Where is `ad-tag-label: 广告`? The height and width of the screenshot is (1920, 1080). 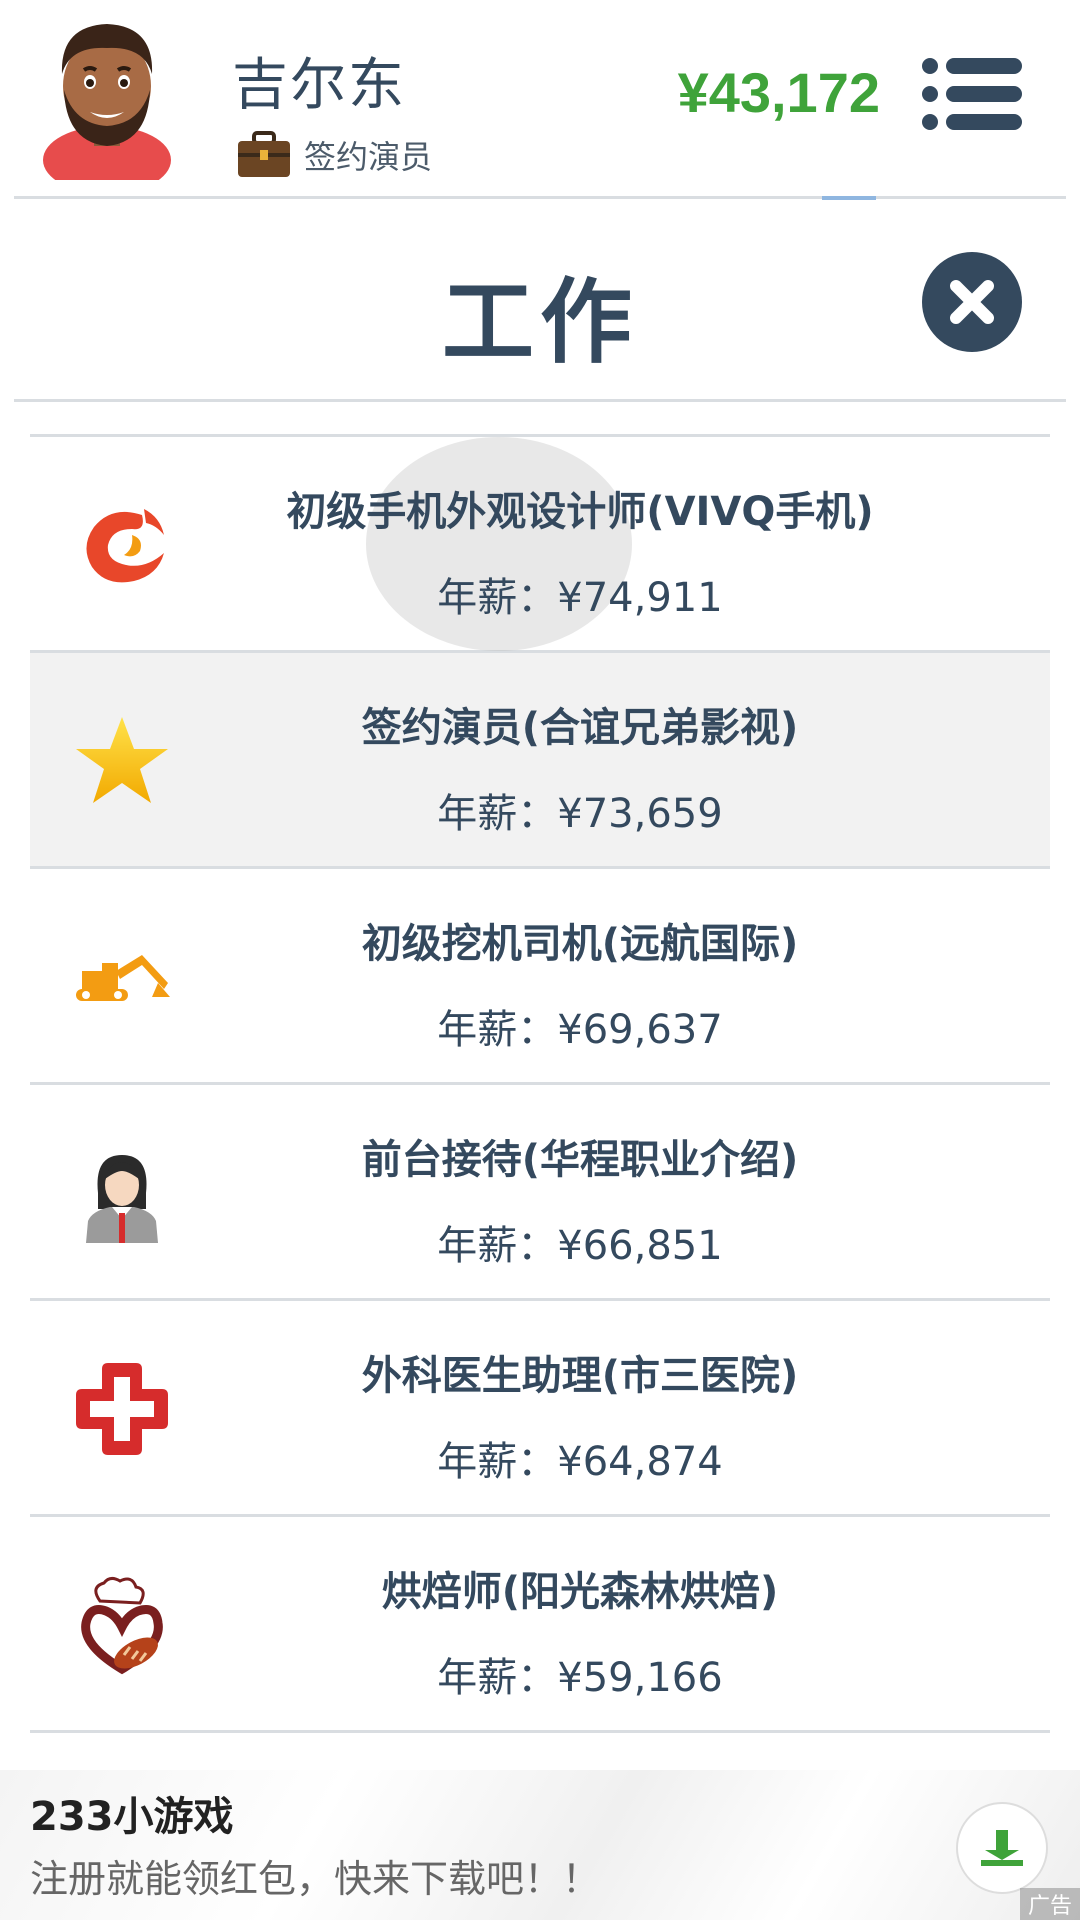 ad-tag-label: 广告 is located at coordinates (1049, 1906).